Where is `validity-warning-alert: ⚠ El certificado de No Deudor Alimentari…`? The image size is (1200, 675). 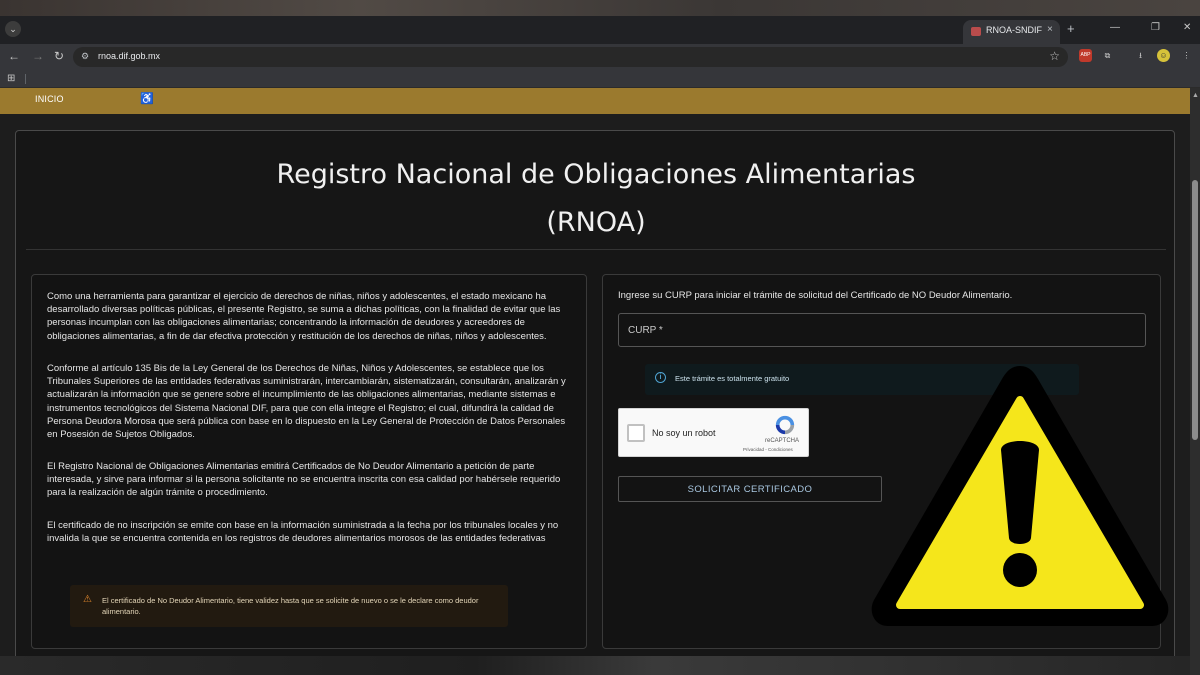
validity-warning-alert: ⚠ El certificado de No Deudor Alimentari… is located at coordinates (289, 606).